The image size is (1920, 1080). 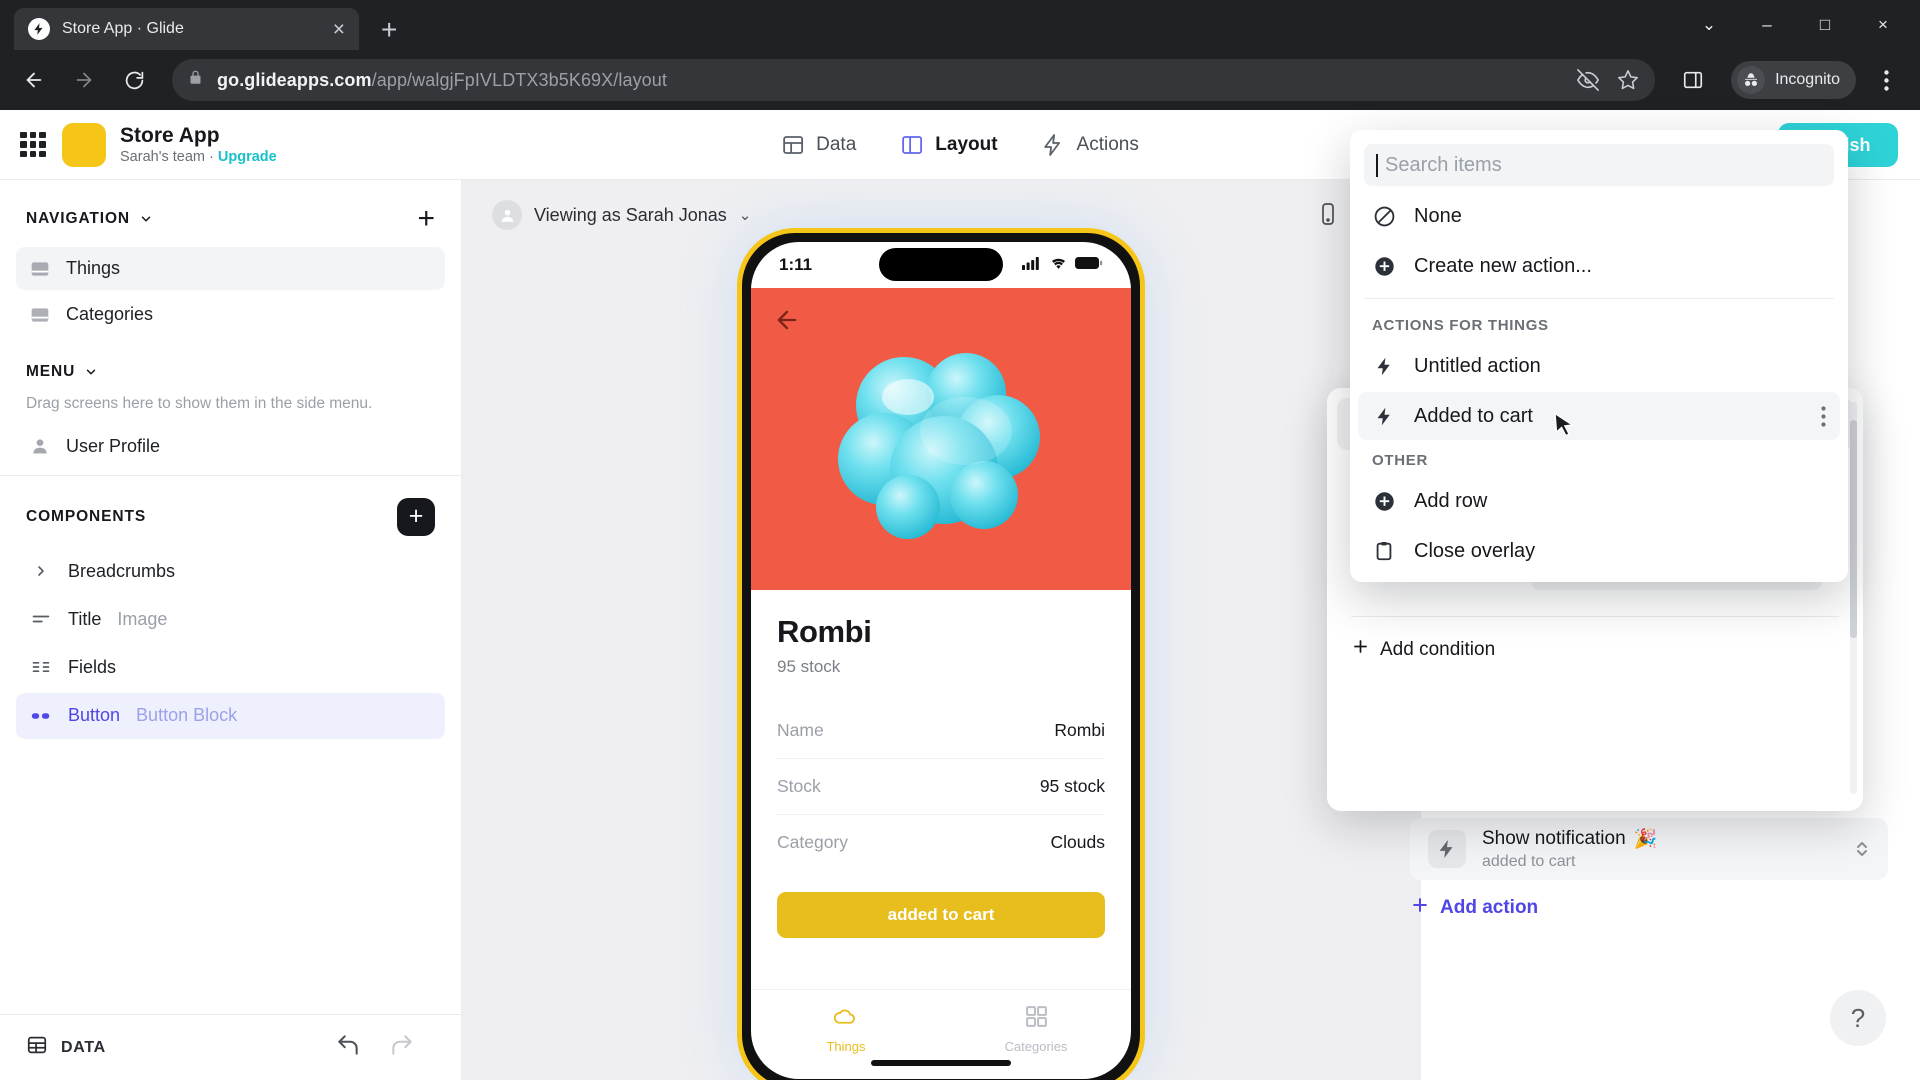 What do you see at coordinates (426, 219) in the screenshot?
I see `add-navigation-button: +` at bounding box center [426, 219].